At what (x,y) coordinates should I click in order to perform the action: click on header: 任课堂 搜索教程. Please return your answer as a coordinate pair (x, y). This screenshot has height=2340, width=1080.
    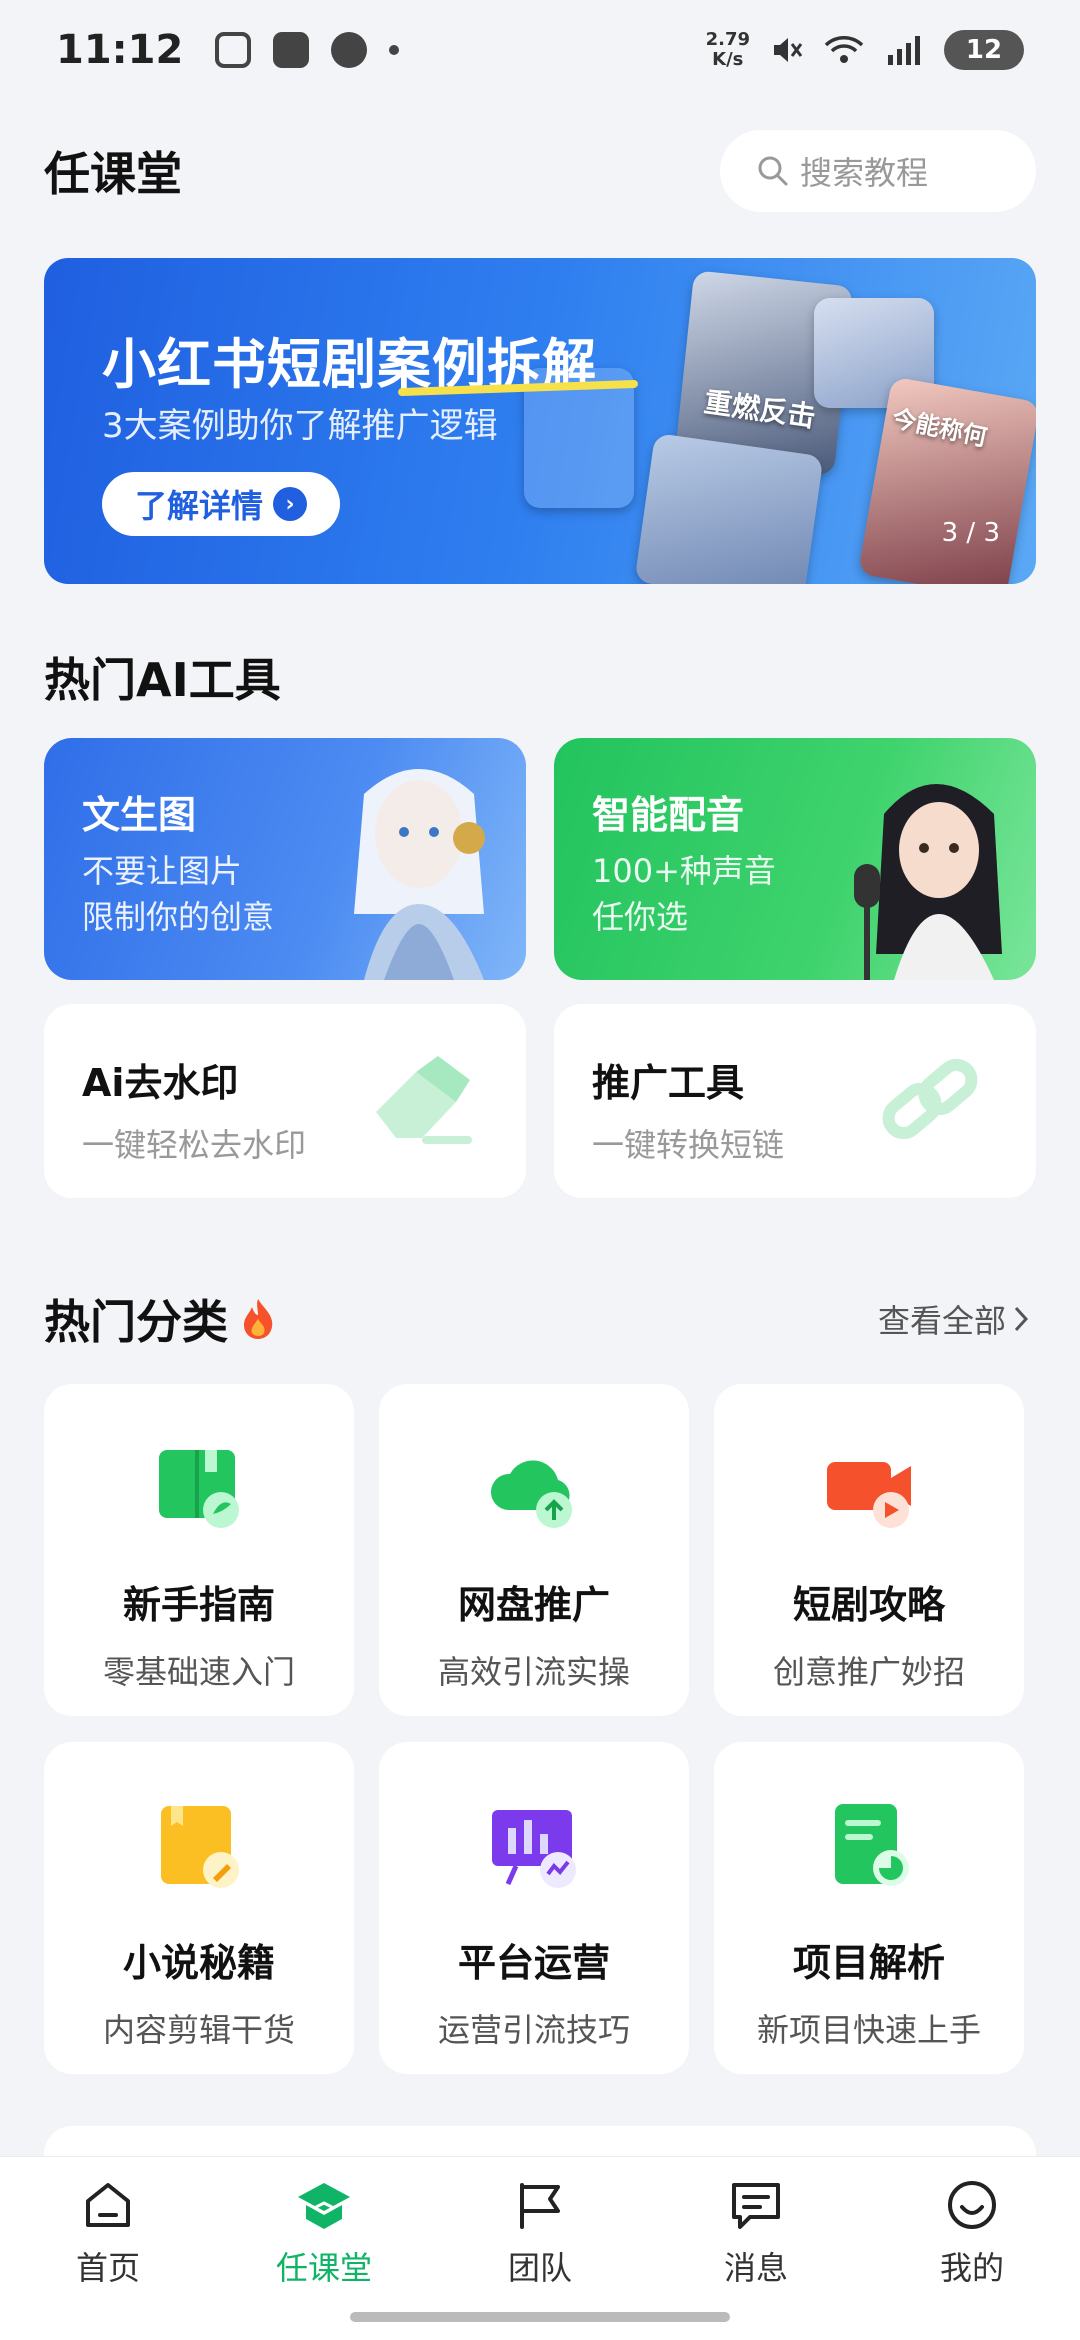
    Looking at the image, I should click on (540, 171).